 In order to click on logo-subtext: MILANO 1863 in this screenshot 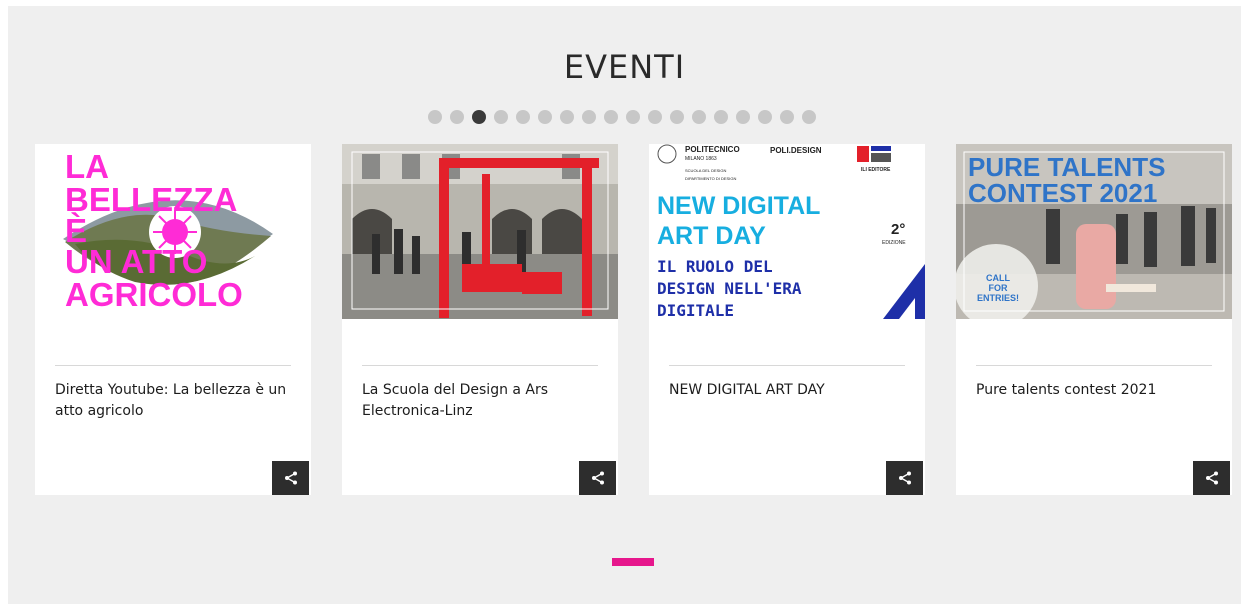, I will do `click(701, 159)`.